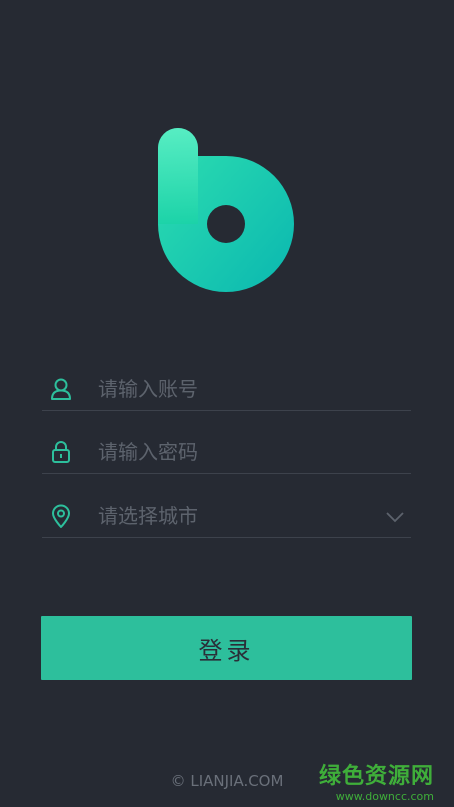 Image resolution: width=454 pixels, height=807 pixels. What do you see at coordinates (226, 210) in the screenshot?
I see `brand-b-logo-icon` at bounding box center [226, 210].